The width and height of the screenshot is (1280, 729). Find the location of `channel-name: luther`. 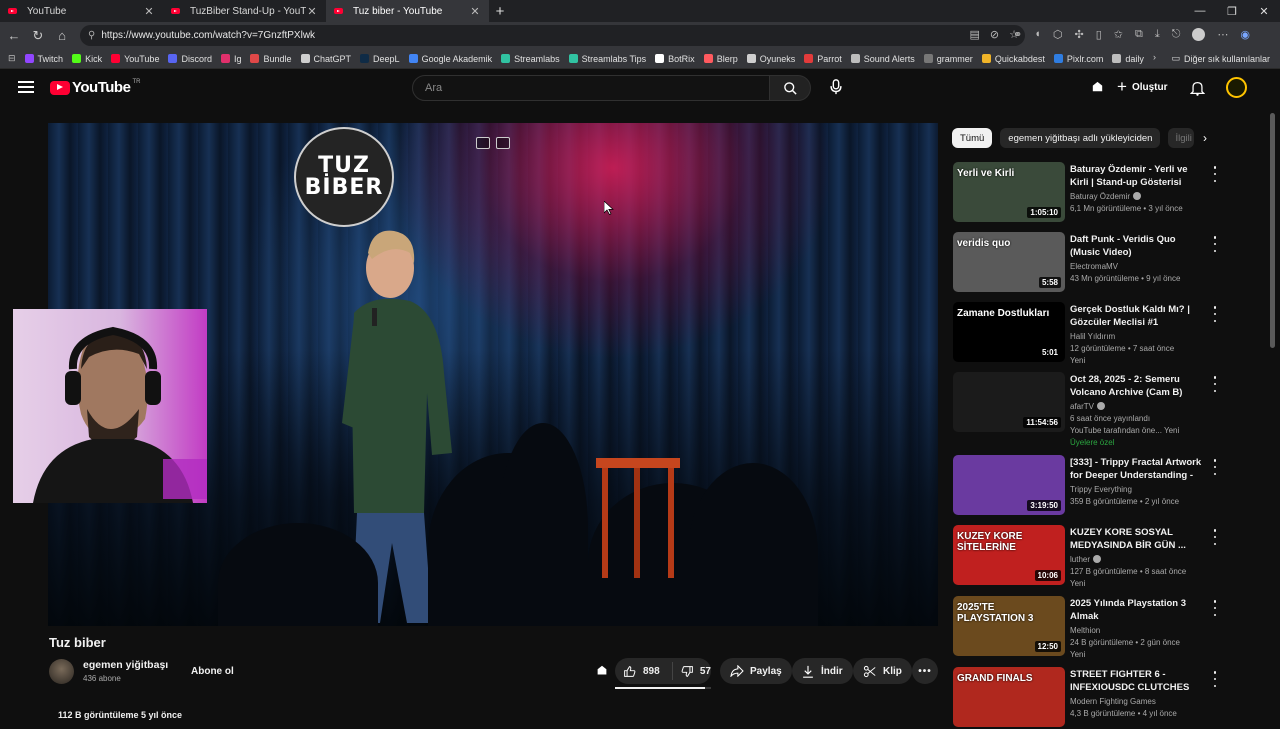

channel-name: luther is located at coordinates (1086, 559).